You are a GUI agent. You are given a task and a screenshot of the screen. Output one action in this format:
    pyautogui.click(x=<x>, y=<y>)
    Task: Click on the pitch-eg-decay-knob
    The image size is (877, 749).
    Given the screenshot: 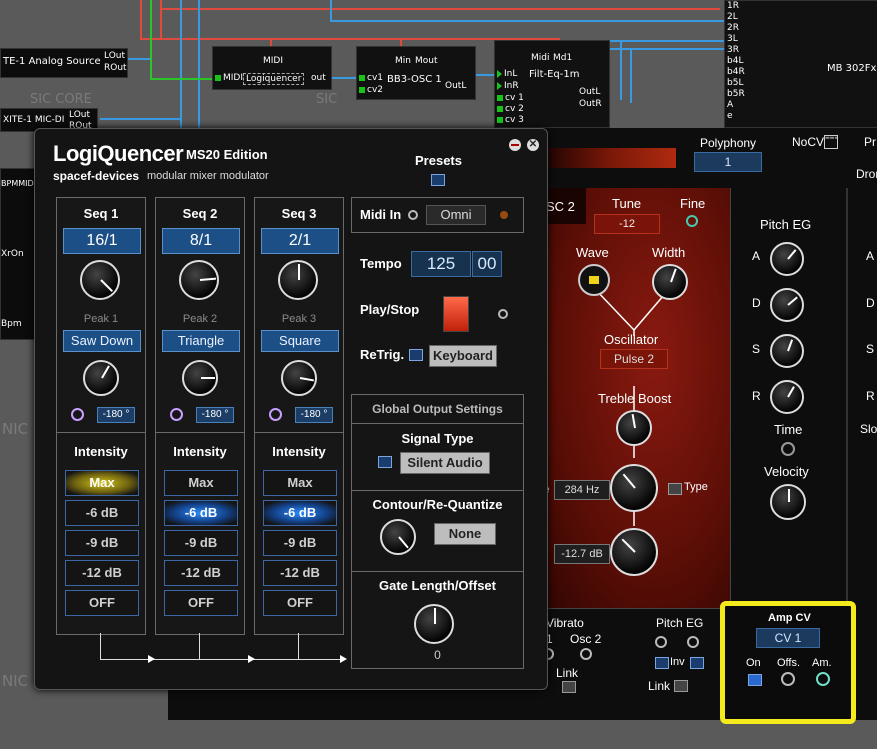 What is the action you would take?
    pyautogui.click(x=787, y=305)
    